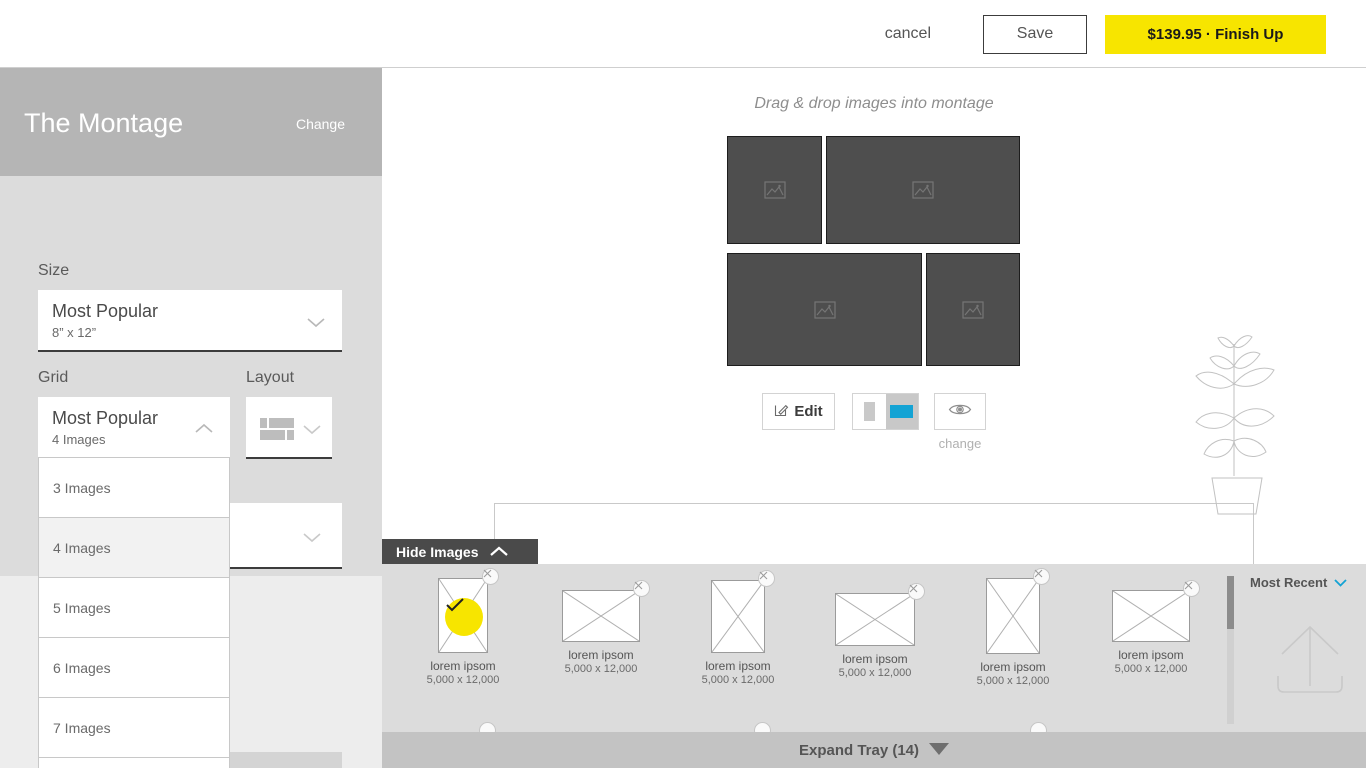 The height and width of the screenshot is (768, 1366). I want to click on size-sub: 8” x 12”, so click(74, 332).